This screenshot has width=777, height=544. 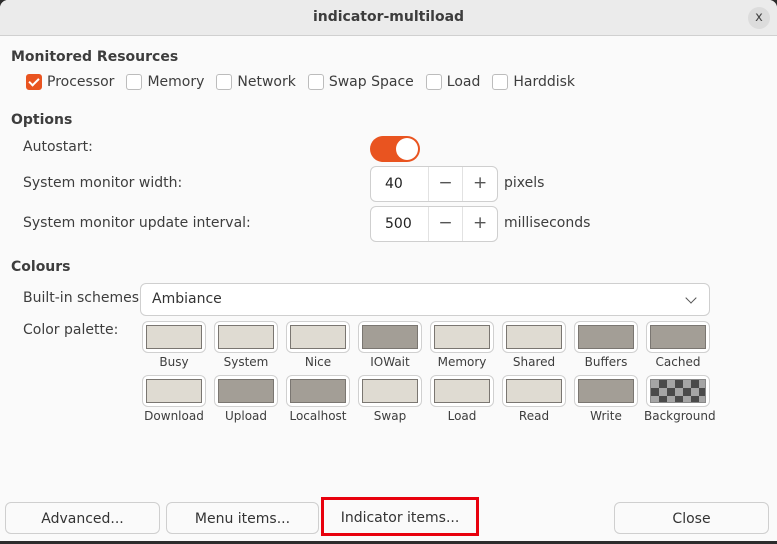 I want to click on swatch-label: Nice, so click(x=318, y=362).